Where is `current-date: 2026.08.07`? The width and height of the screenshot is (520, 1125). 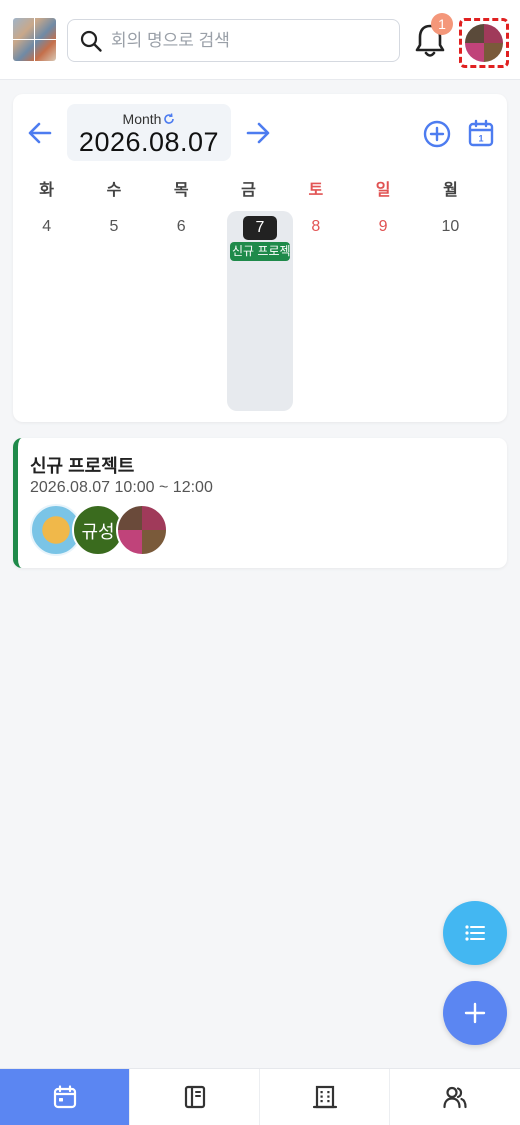 current-date: 2026.08.07 is located at coordinates (149, 142).